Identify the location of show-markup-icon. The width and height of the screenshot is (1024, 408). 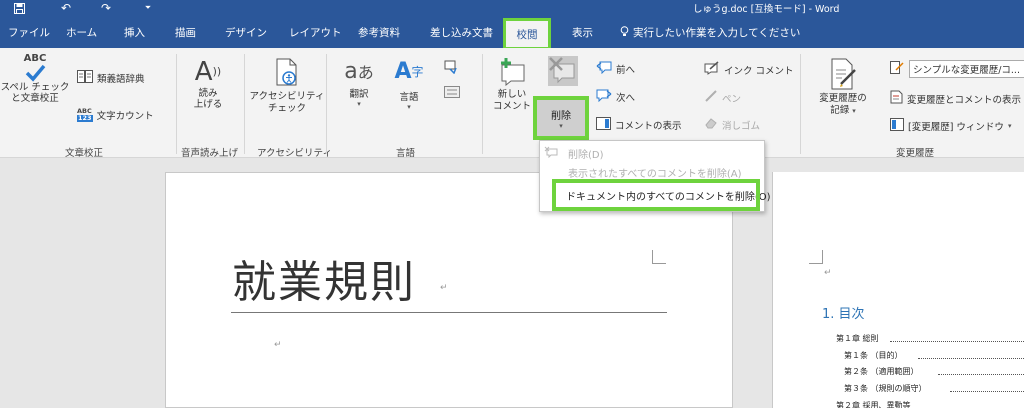
(896, 98).